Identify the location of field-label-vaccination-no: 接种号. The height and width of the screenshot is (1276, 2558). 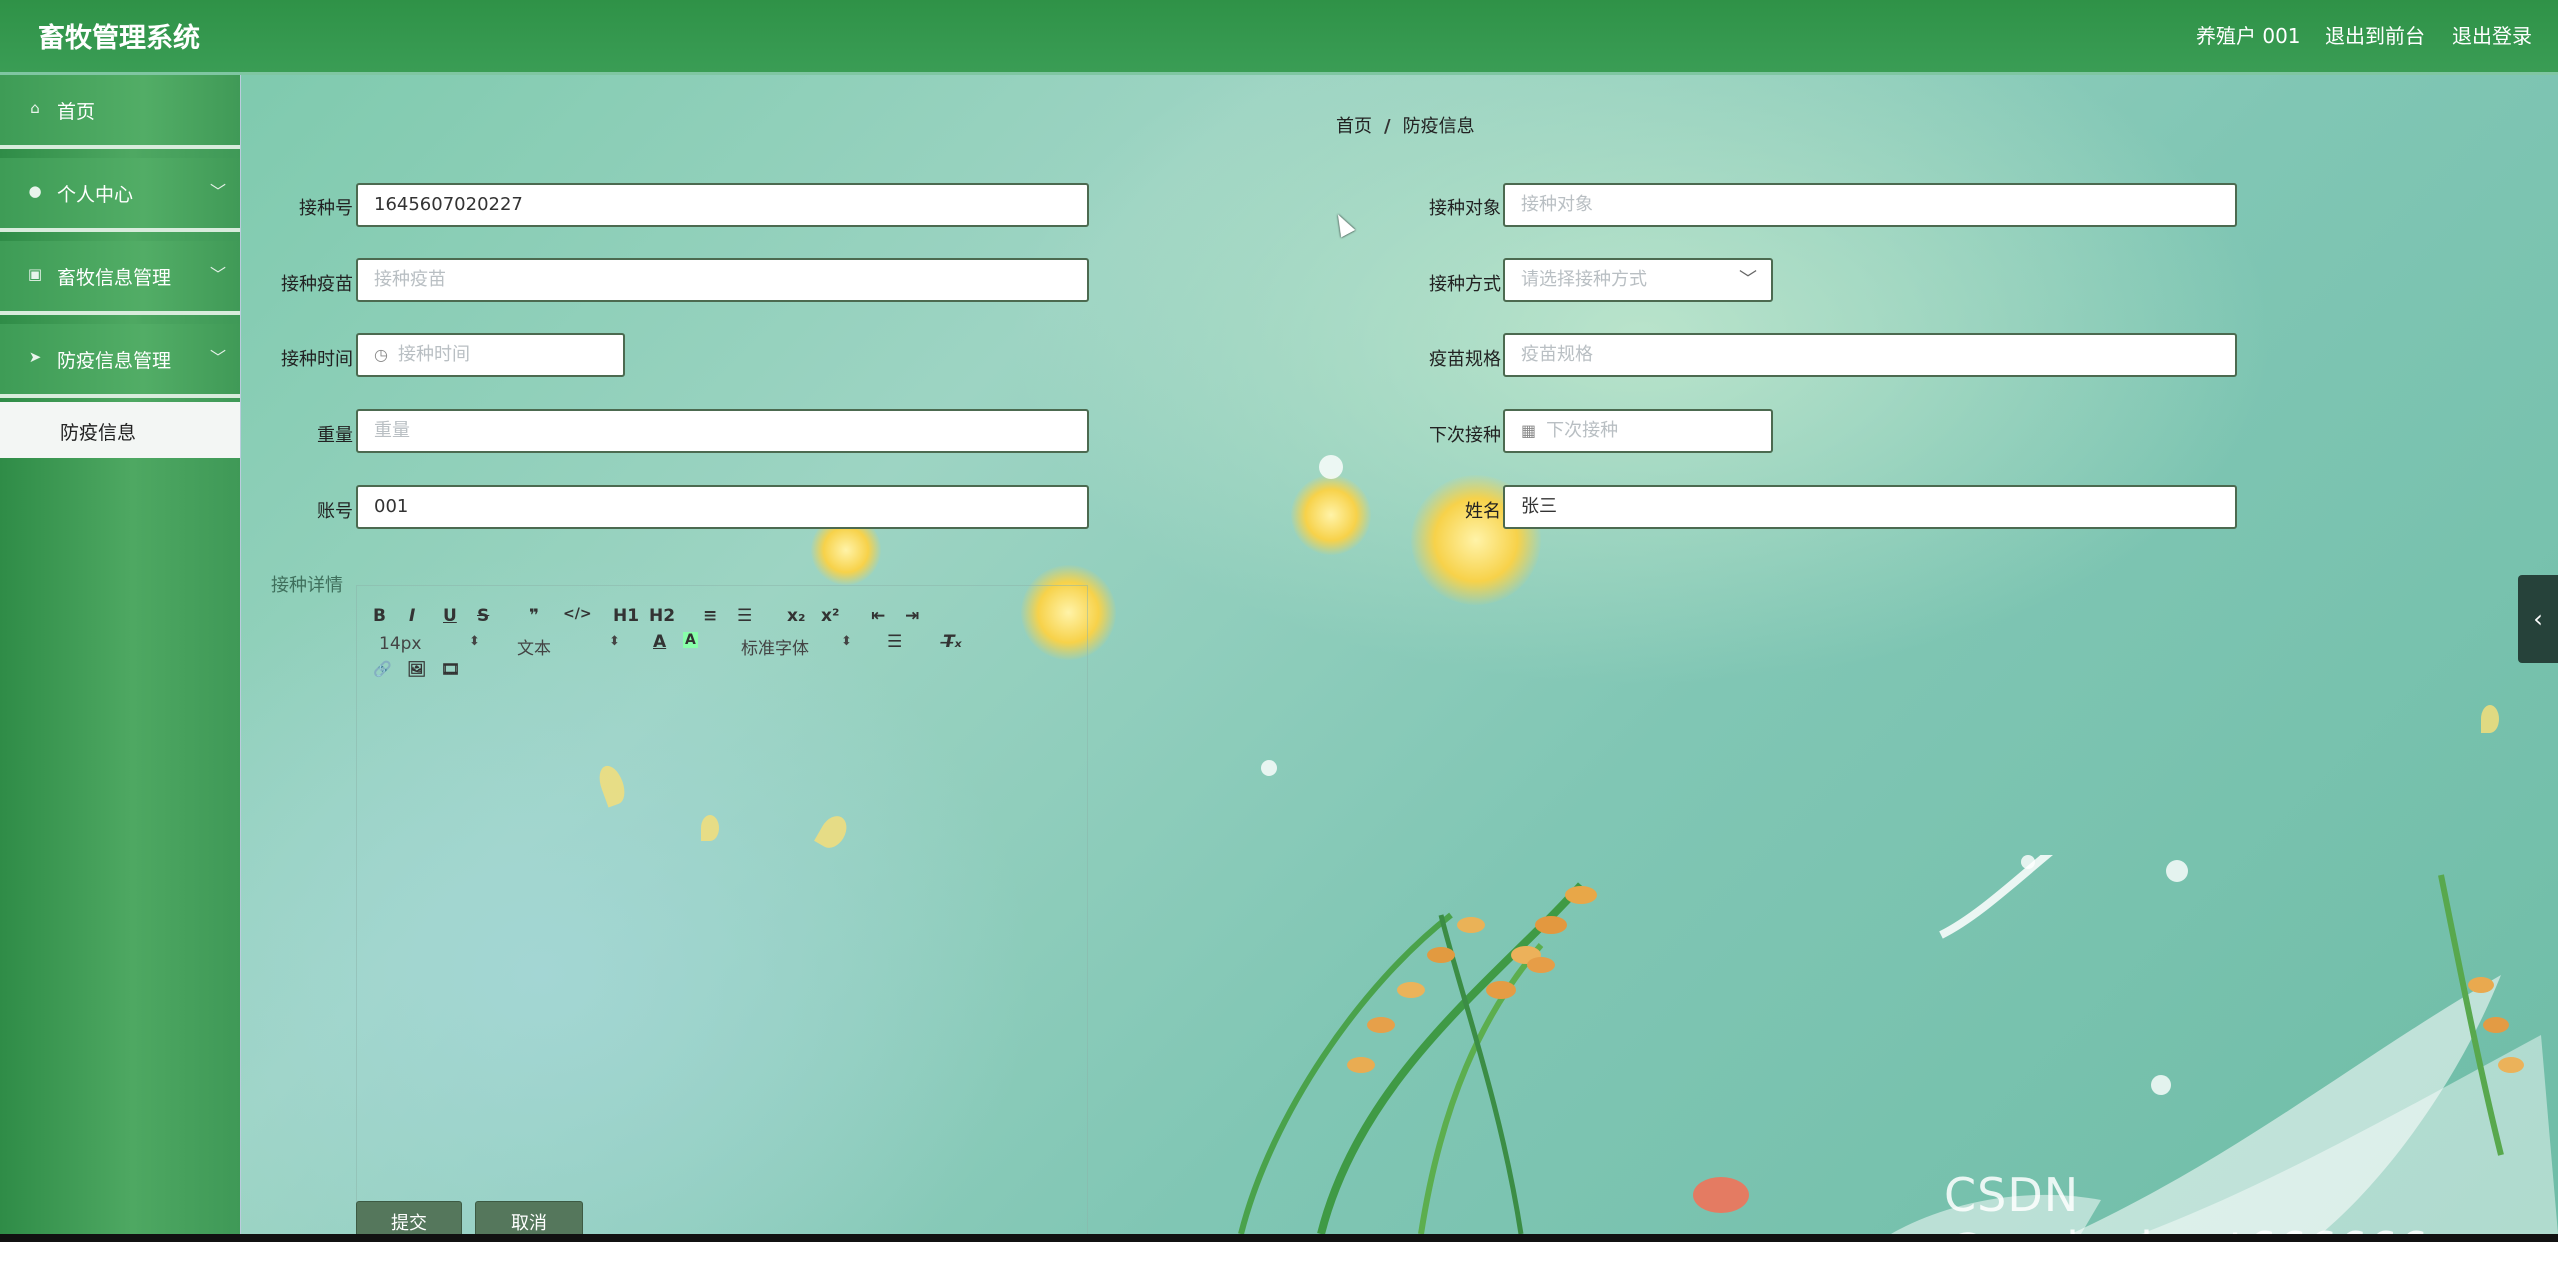
(326, 208).